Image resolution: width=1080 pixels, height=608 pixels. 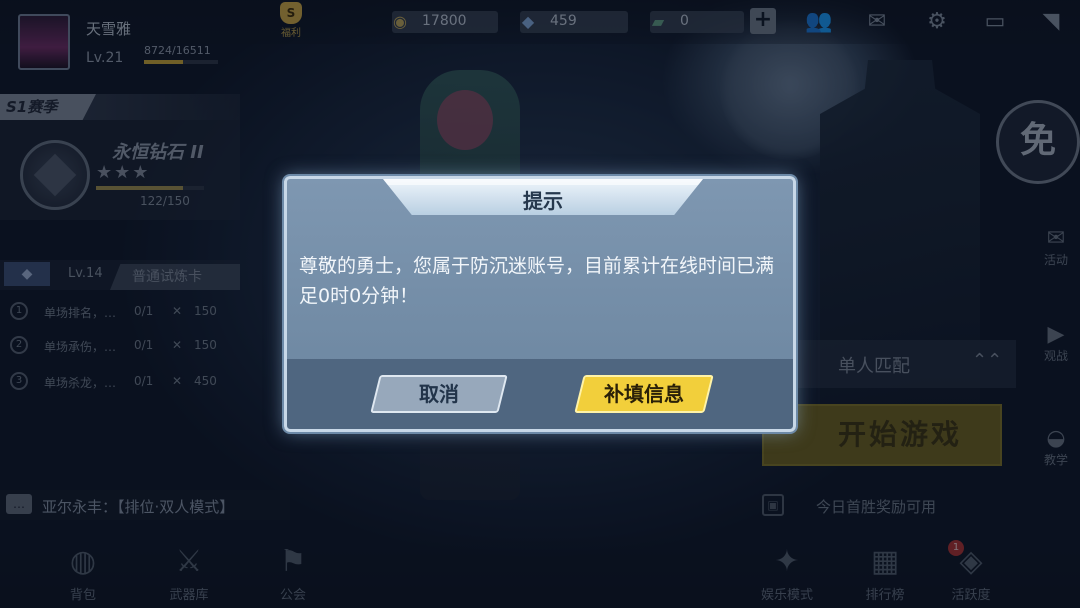 What do you see at coordinates (543, 201) in the screenshot?
I see `dialog-title: 提示` at bounding box center [543, 201].